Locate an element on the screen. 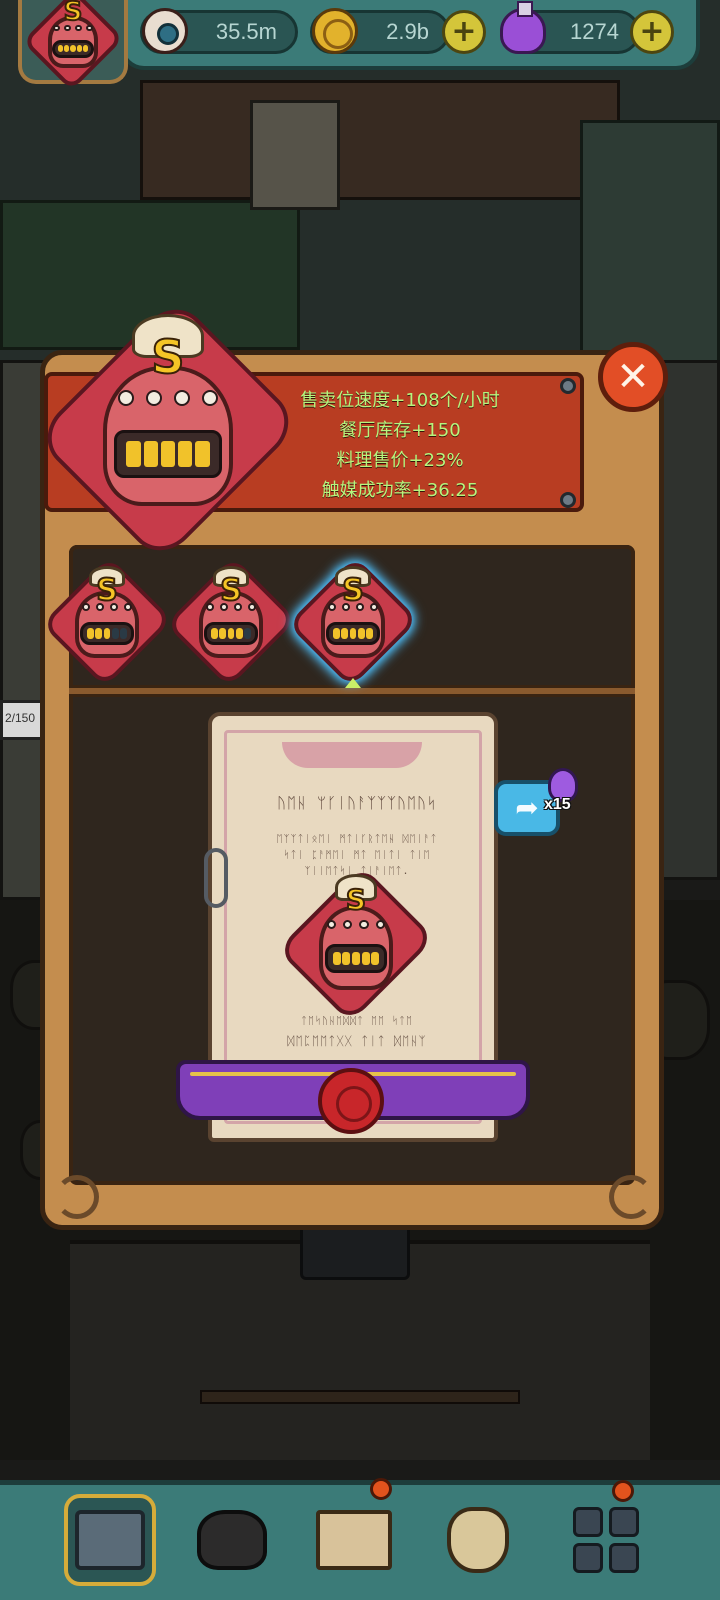 The height and width of the screenshot is (1600, 720). paperclip-icon is located at coordinates (216, 878).